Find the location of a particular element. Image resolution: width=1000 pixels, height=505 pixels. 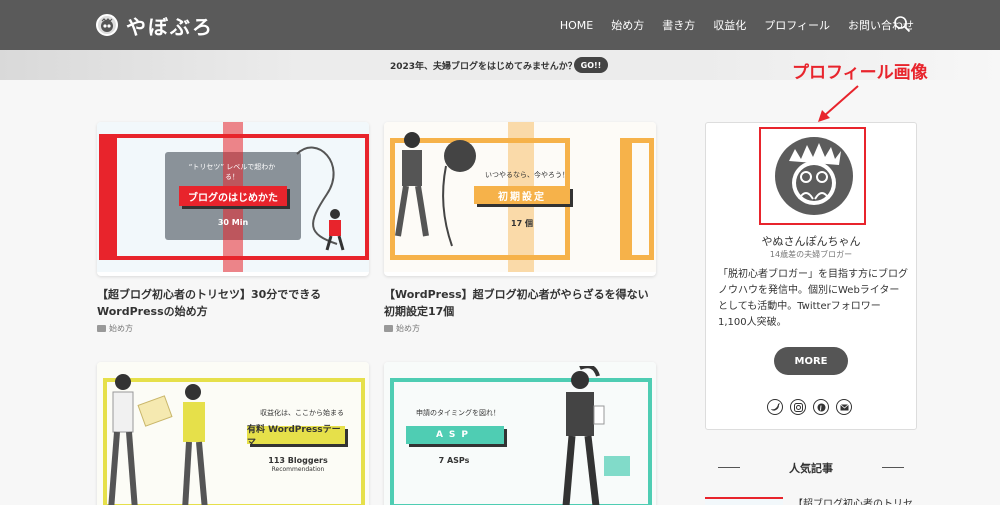

instagram-icon is located at coordinates (798, 407).